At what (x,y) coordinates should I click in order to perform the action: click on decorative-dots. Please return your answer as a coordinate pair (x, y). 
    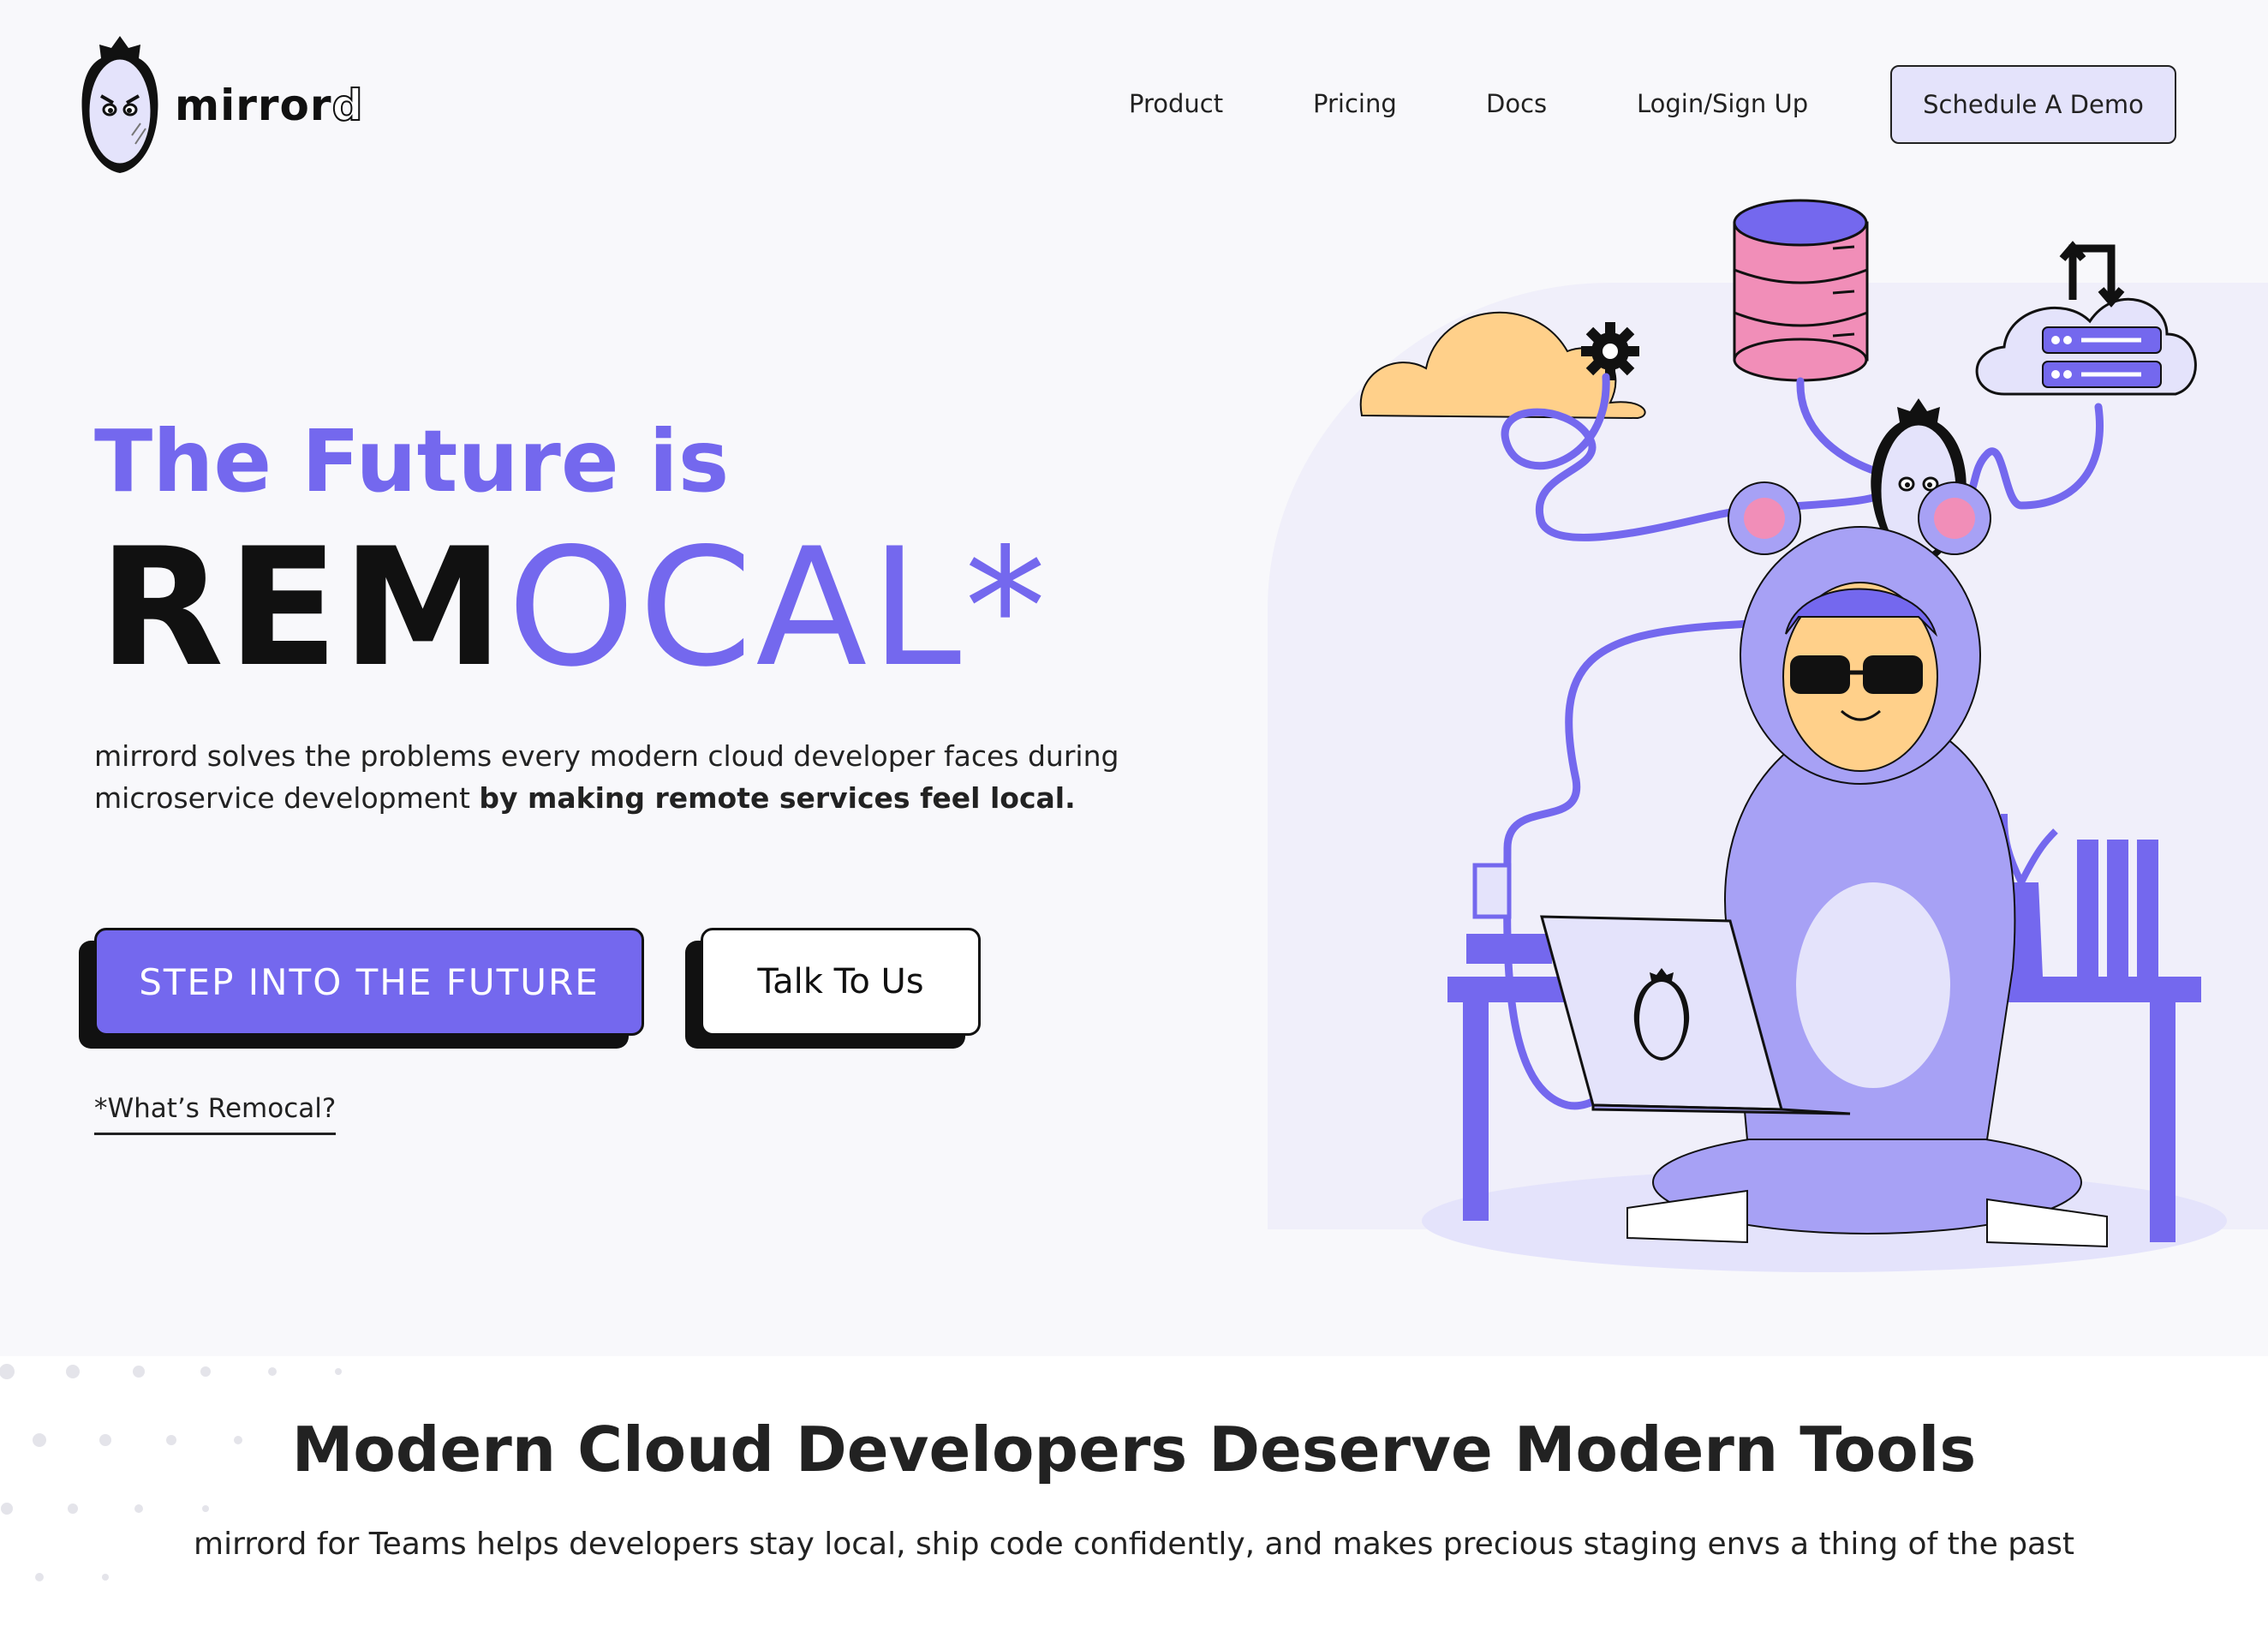
    Looking at the image, I should click on (171, 1472).